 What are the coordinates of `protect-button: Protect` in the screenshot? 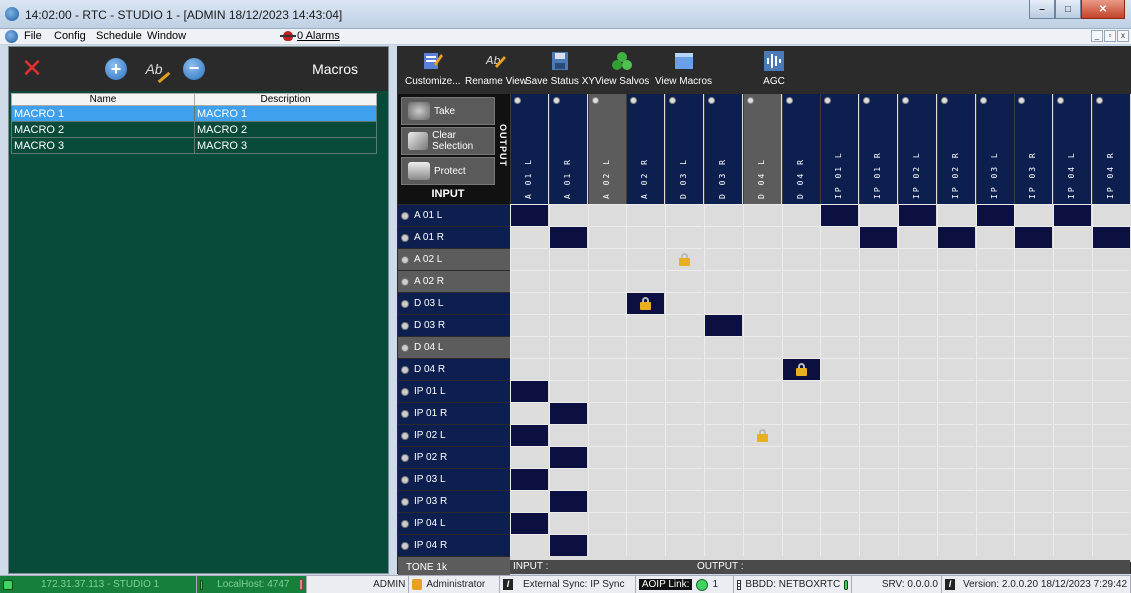 It's located at (448, 171).